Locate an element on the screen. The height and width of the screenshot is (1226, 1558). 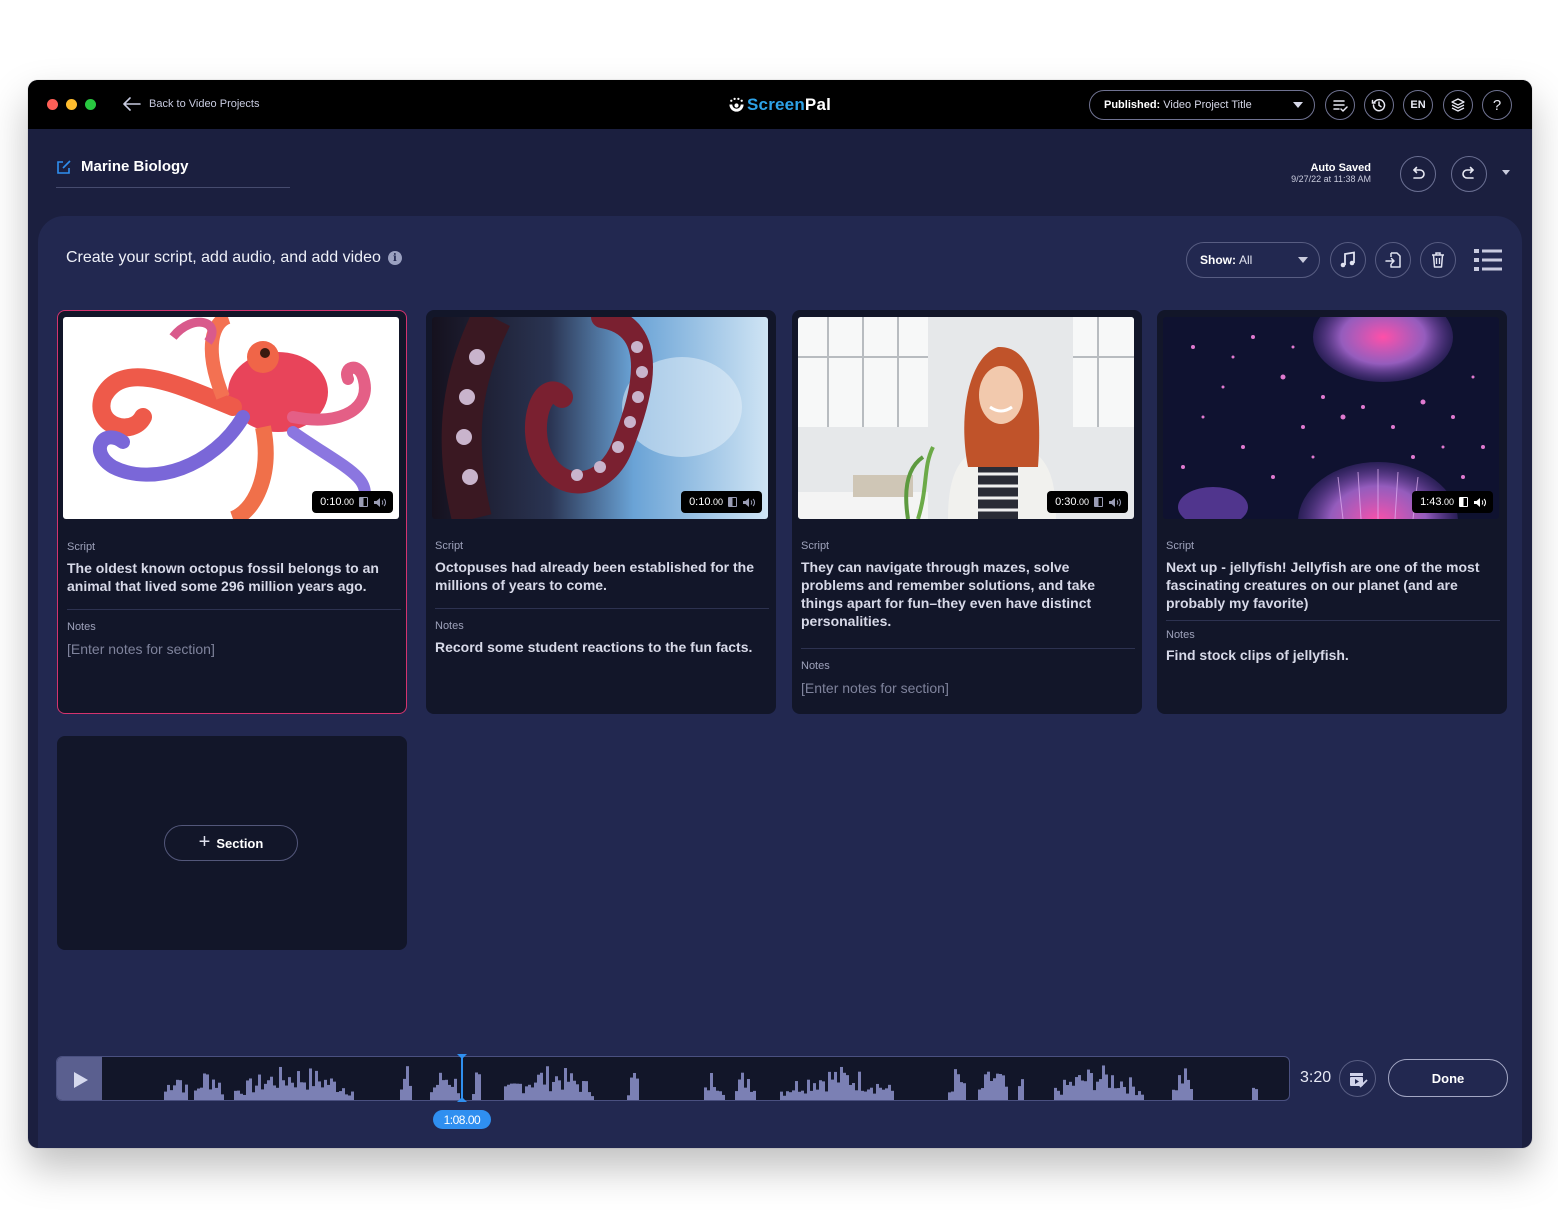
info-icon: i is located at coordinates (394, 258).